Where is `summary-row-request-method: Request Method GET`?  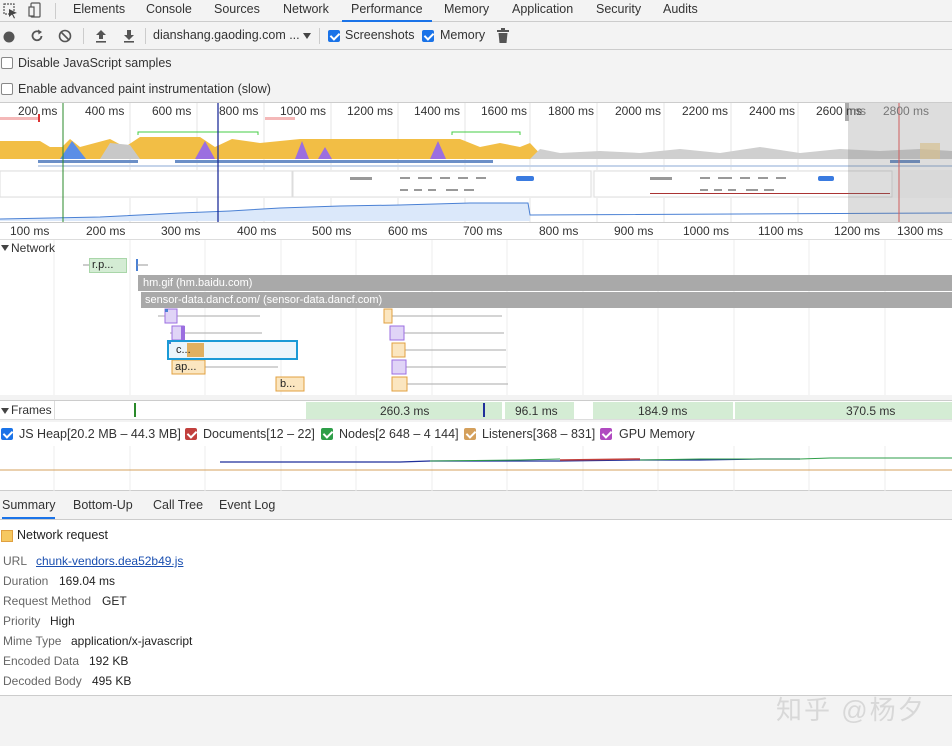
summary-row-request-method: Request Method GET is located at coordinates (65, 601).